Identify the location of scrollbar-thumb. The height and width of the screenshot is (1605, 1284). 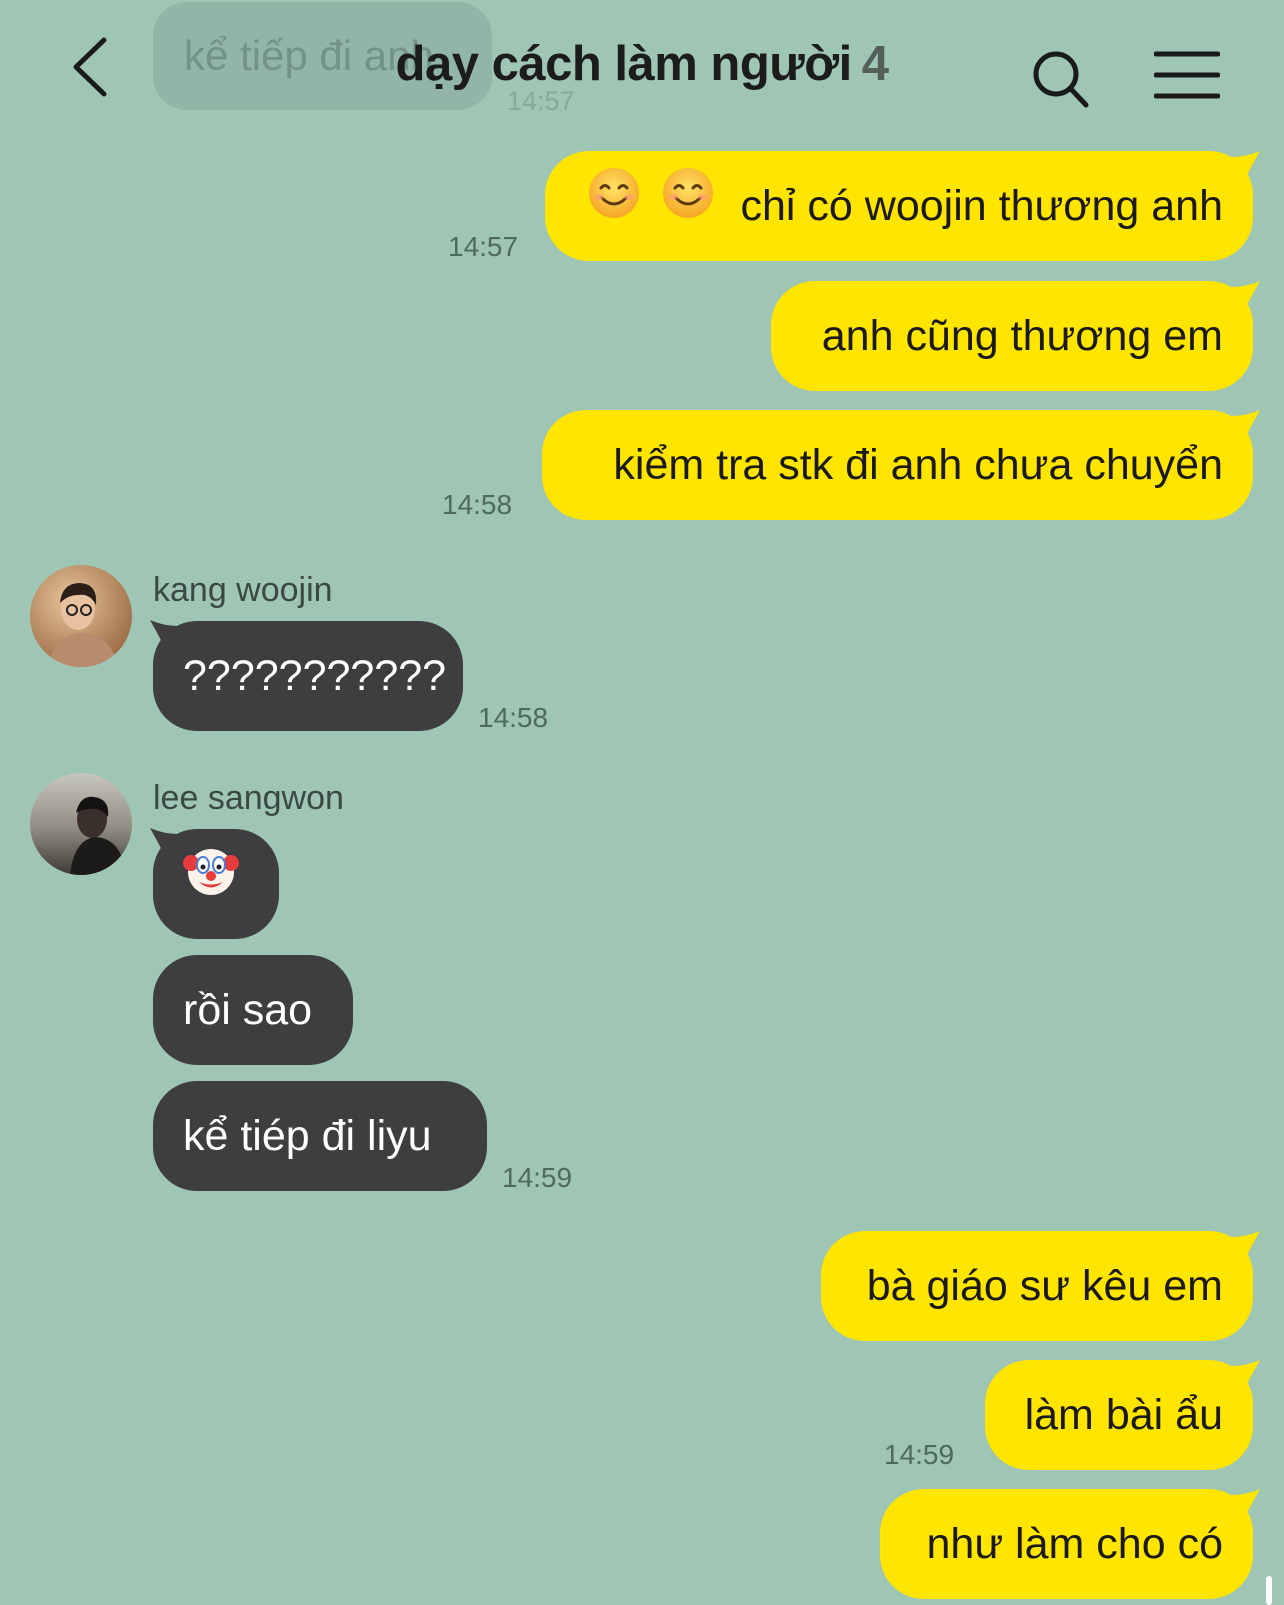
(1269, 1590).